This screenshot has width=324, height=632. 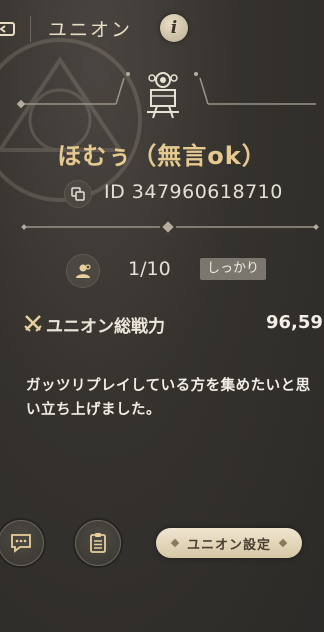 I want to click on copy-id-button, so click(x=78, y=194).